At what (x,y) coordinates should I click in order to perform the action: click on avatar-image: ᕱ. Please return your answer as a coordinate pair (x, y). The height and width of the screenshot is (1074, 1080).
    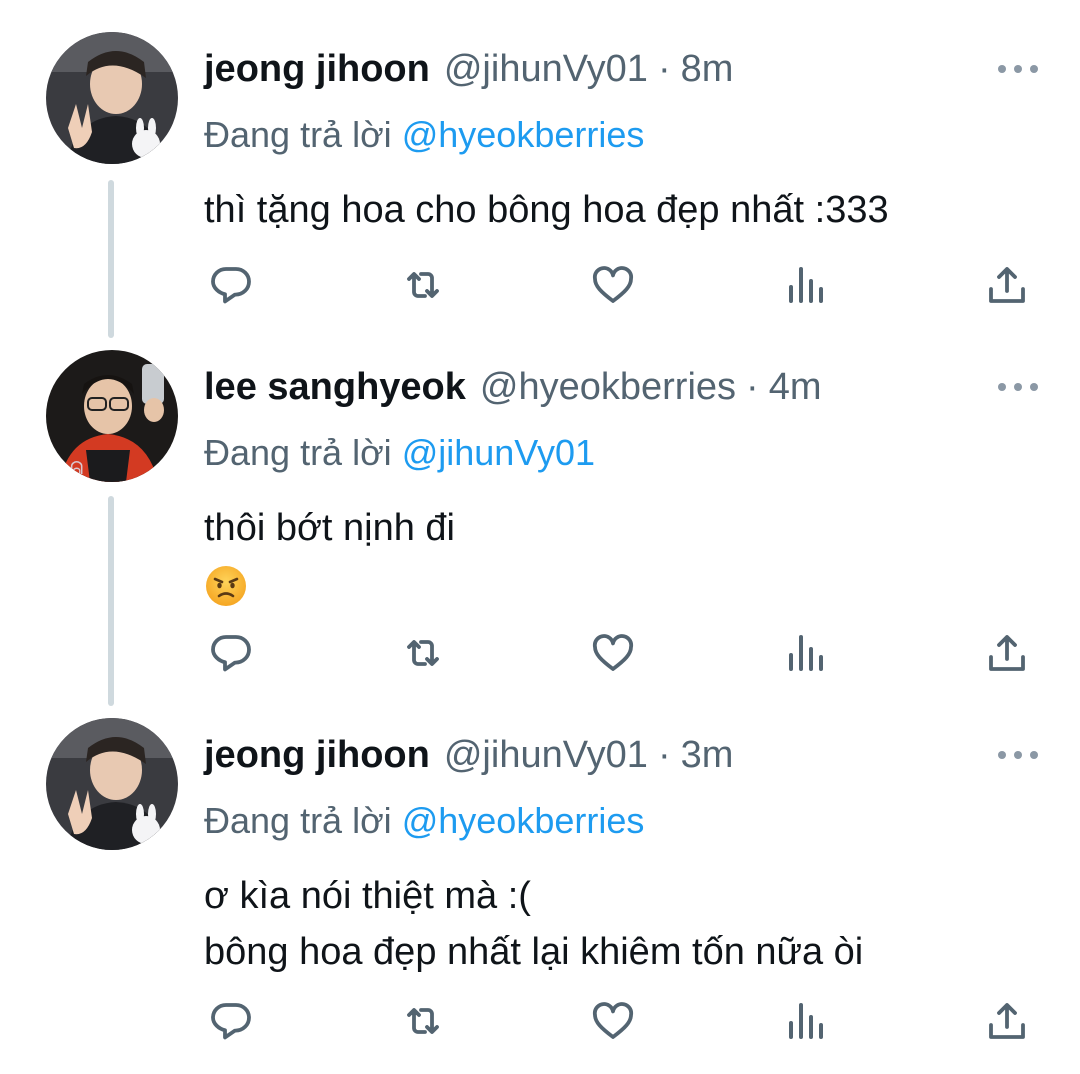
    Looking at the image, I should click on (112, 416).